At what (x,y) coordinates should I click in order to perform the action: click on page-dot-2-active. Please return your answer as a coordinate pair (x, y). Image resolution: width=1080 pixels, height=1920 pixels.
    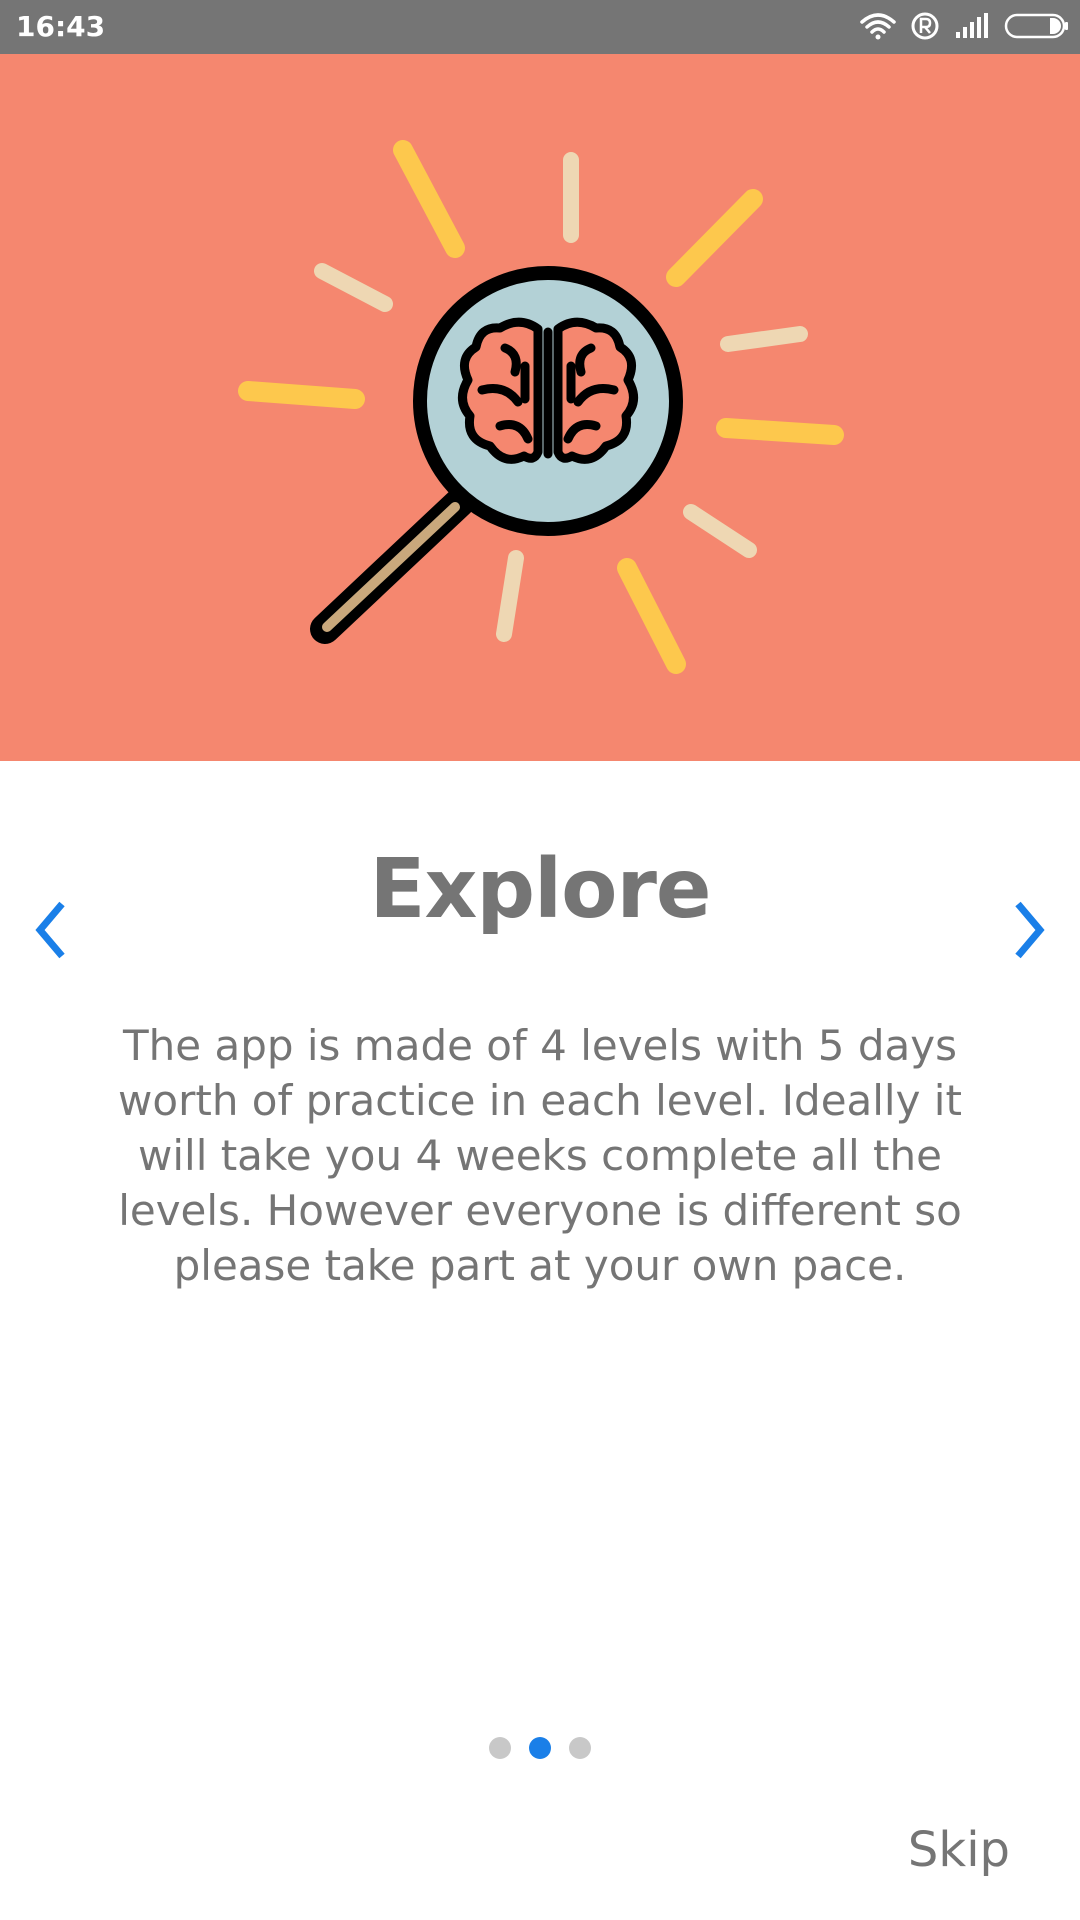
    Looking at the image, I should click on (540, 1748).